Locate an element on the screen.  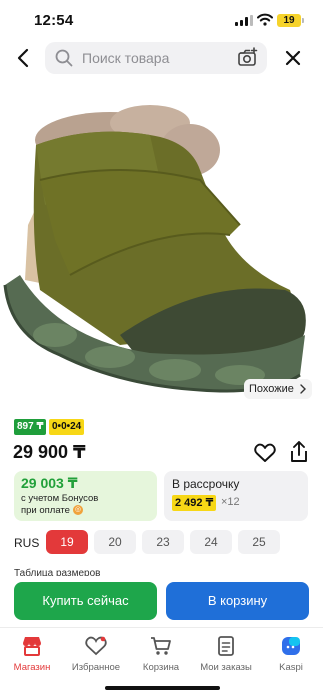
battery-icon: 19 is located at coordinates (290, 20).